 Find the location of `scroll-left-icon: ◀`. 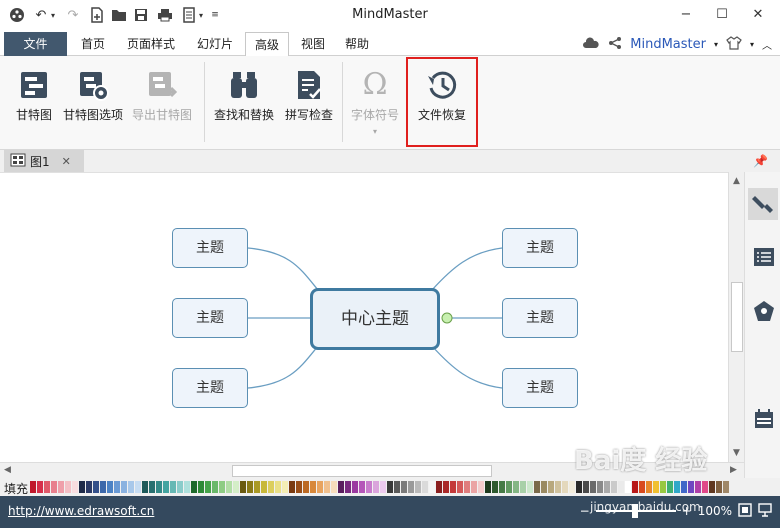

scroll-left-icon: ◀ is located at coordinates (7, 470).